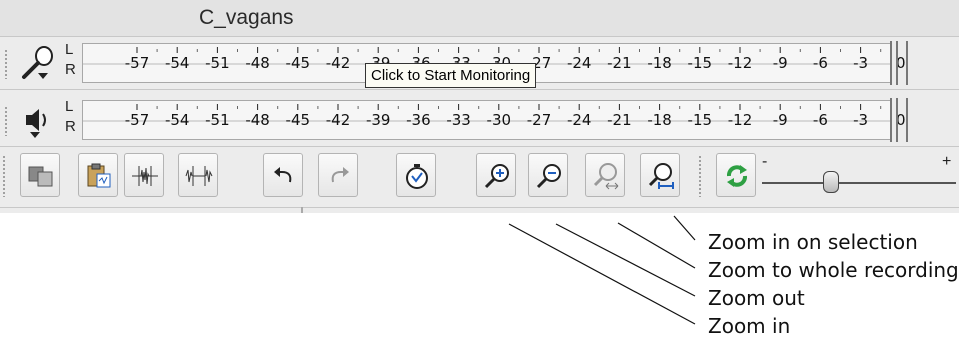 This screenshot has height=339, width=959. Describe the element at coordinates (765, 161) in the screenshot. I see `slider-min-label: -` at that location.